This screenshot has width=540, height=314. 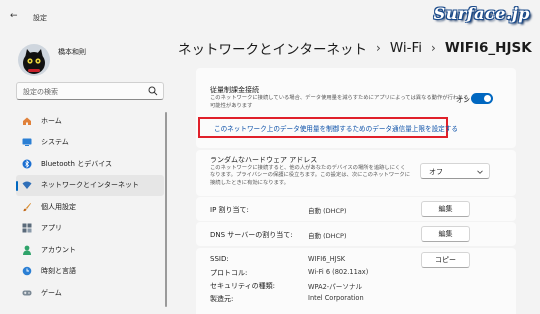 I want to click on wifi-icon, so click(x=27, y=185).